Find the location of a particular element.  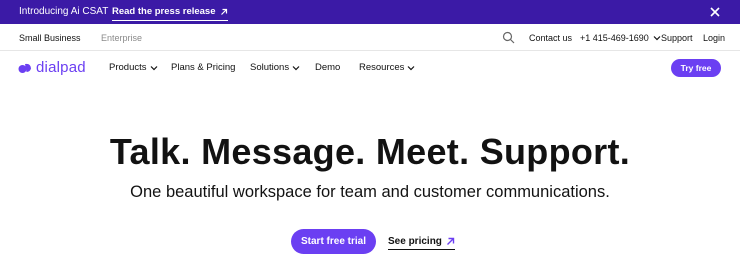

search-icon is located at coordinates (508, 37).